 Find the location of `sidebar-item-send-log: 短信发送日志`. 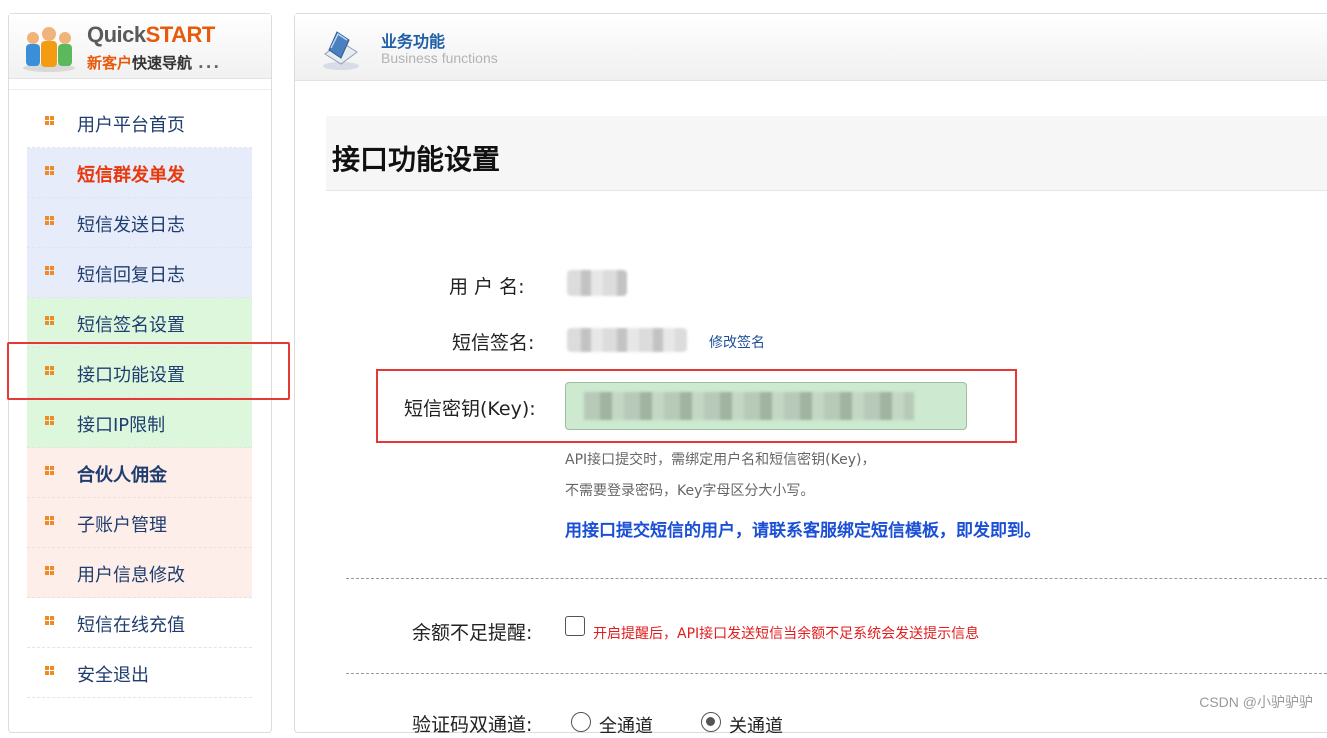

sidebar-item-send-log: 短信发送日志 is located at coordinates (139, 223).